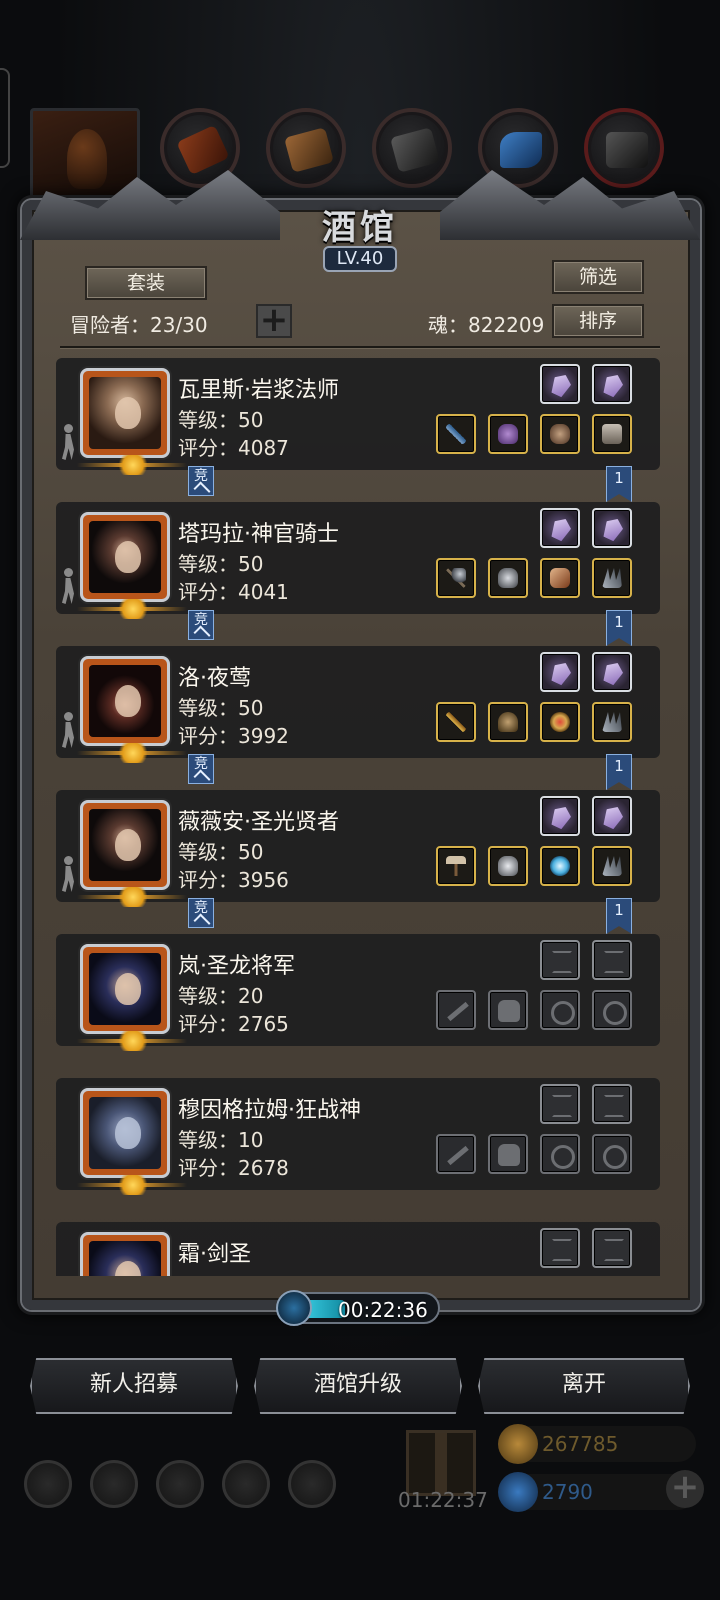 The width and height of the screenshot is (720, 1600). What do you see at coordinates (125, 557) in the screenshot?
I see `priestess-portrait` at bounding box center [125, 557].